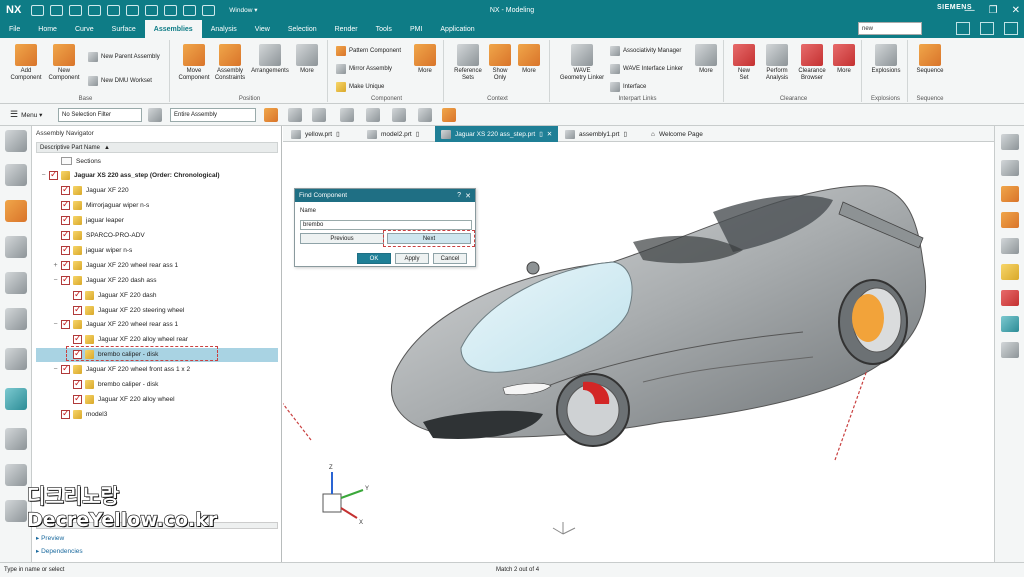 The height and width of the screenshot is (577, 1024). Describe the element at coordinates (1016, 10) in the screenshot. I see `close-button: ✕` at that location.